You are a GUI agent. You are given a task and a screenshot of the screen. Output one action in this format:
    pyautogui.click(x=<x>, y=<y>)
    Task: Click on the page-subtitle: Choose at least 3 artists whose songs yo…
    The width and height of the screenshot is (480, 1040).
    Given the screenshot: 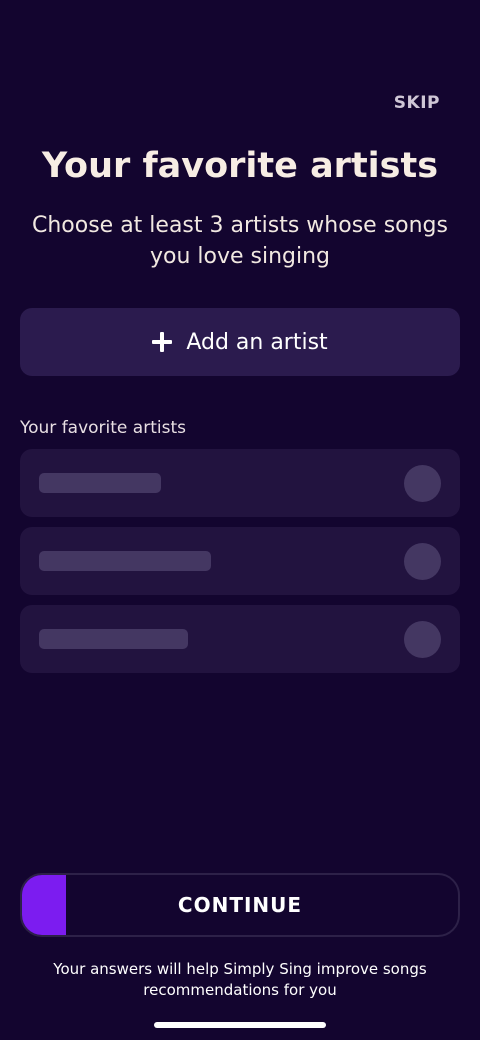 What is the action you would take?
    pyautogui.click(x=239, y=241)
    